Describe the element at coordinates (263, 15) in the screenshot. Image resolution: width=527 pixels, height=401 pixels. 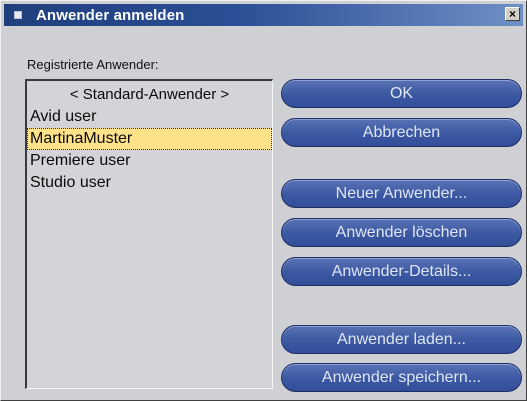
I see `title-bar: Anwender anmelden ×` at that location.